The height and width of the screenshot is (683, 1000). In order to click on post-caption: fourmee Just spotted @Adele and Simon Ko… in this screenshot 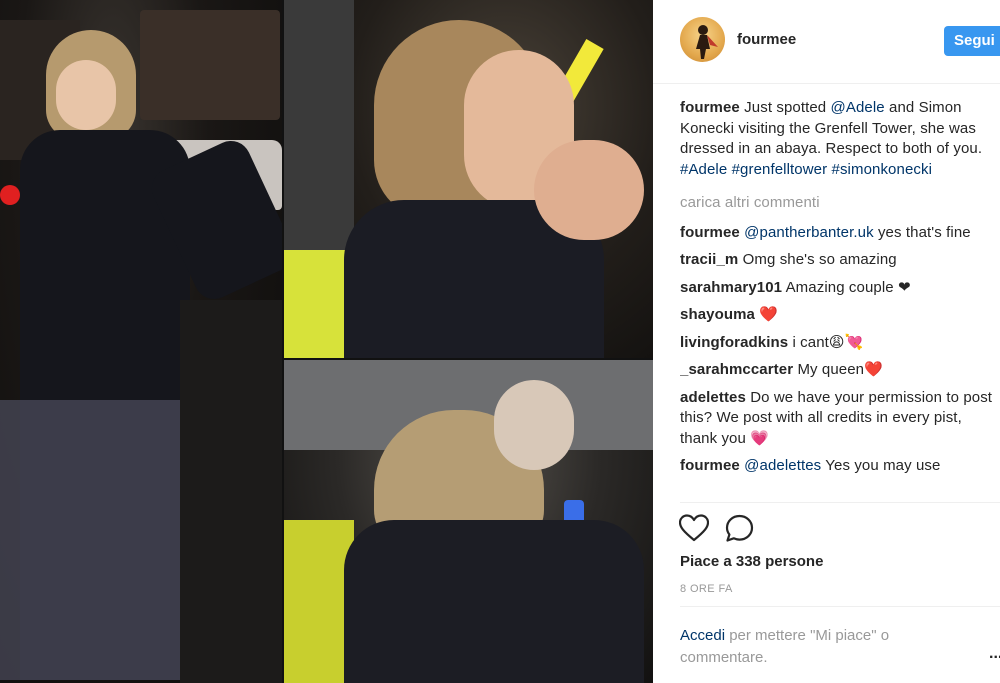, I will do `click(839, 139)`.